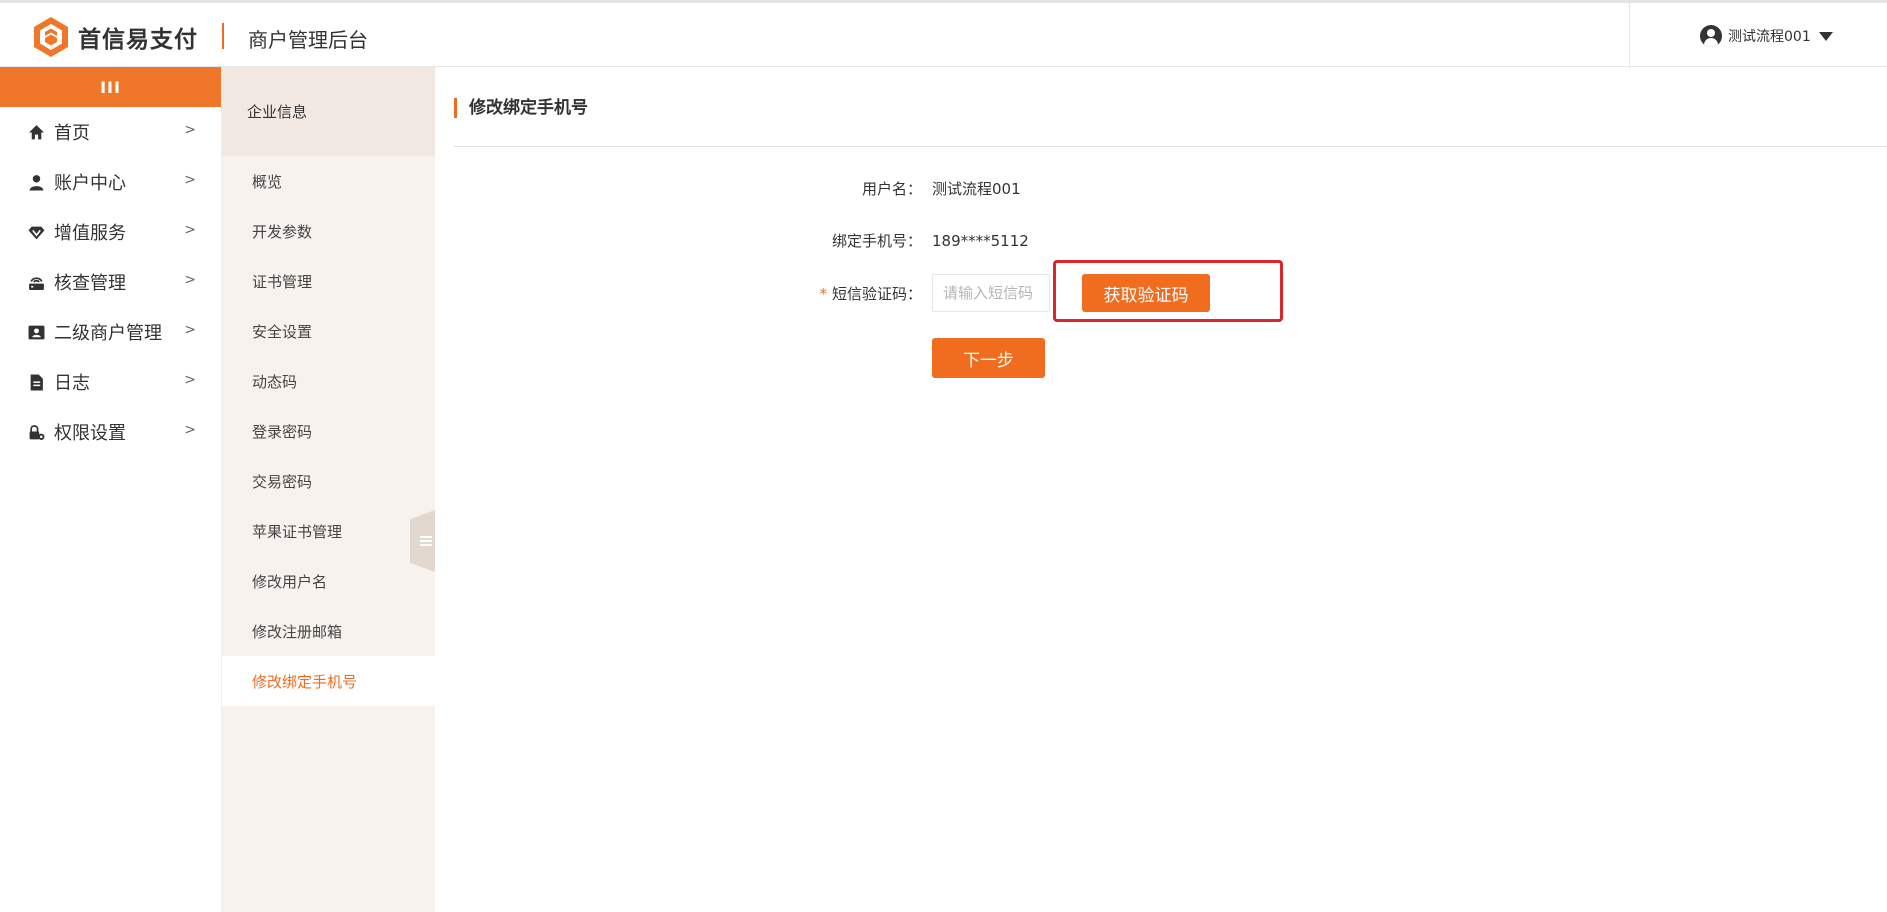  Describe the element at coordinates (1170, 146) in the screenshot. I see `page-divider` at that location.